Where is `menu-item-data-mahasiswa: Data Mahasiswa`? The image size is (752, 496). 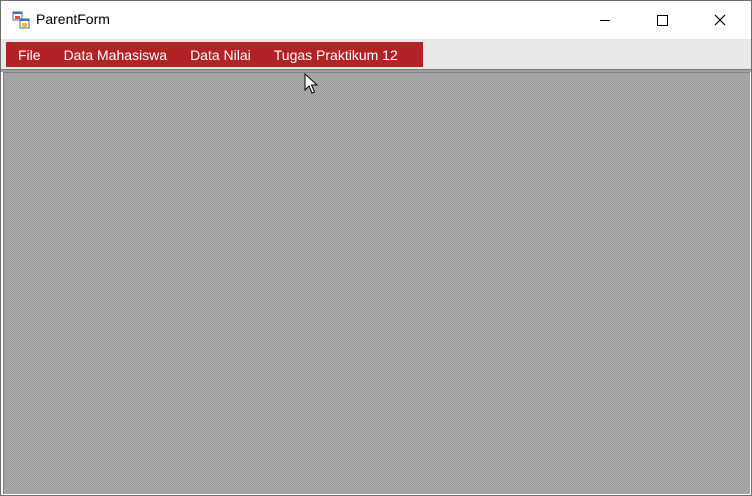 menu-item-data-mahasiswa: Data Mahasiswa is located at coordinates (115, 55).